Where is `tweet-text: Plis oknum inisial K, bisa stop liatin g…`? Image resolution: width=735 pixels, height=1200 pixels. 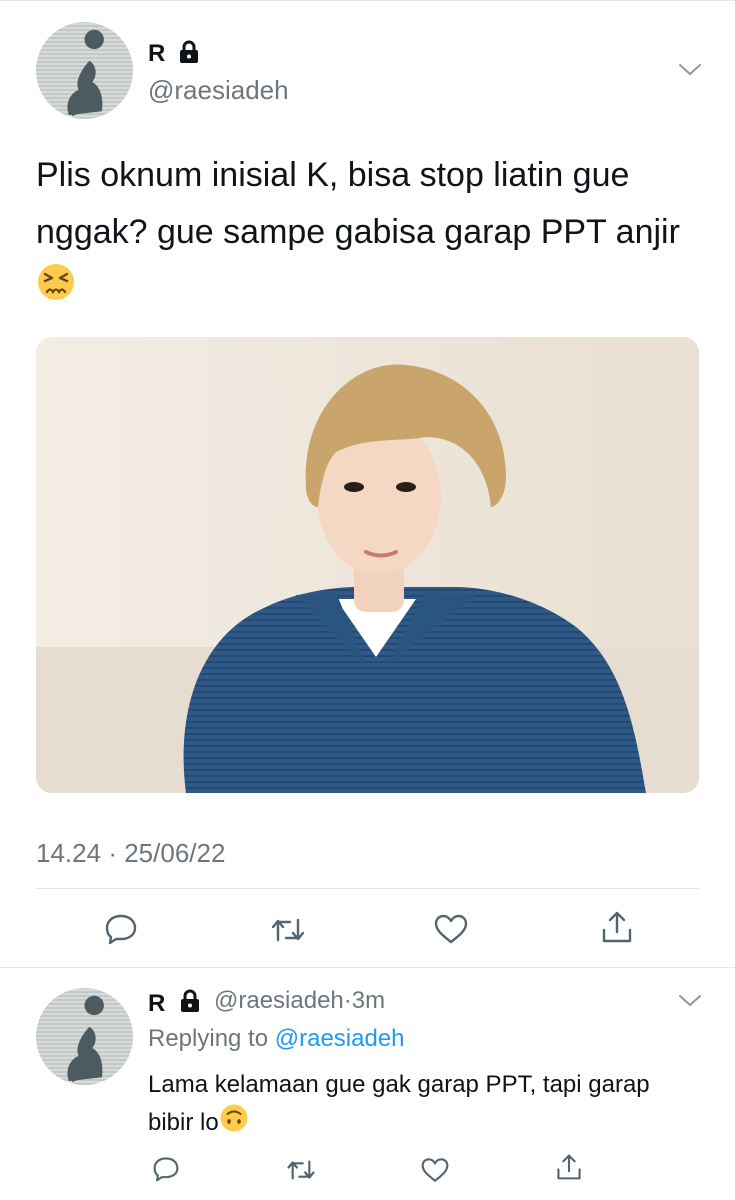 tweet-text: Plis oknum inisial K, bisa stop liatin g… is located at coordinates (371, 233).